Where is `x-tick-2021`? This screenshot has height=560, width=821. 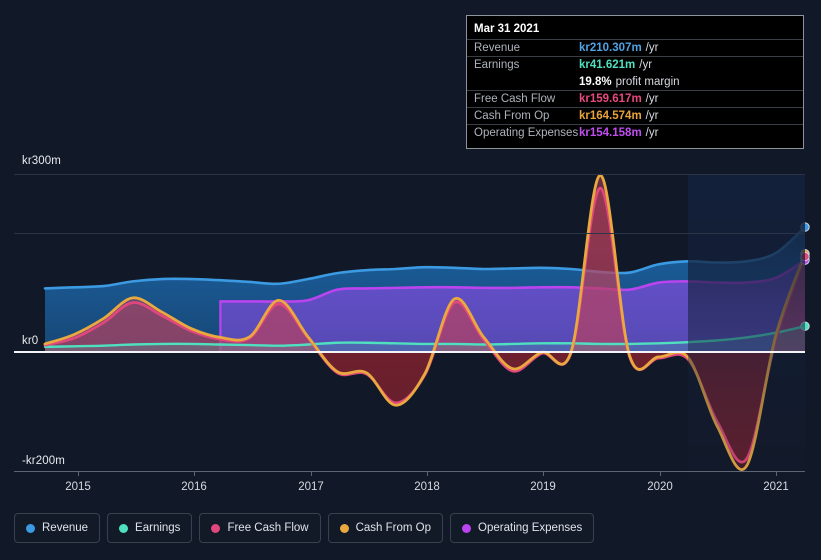
x-tick-2021 is located at coordinates (776, 473).